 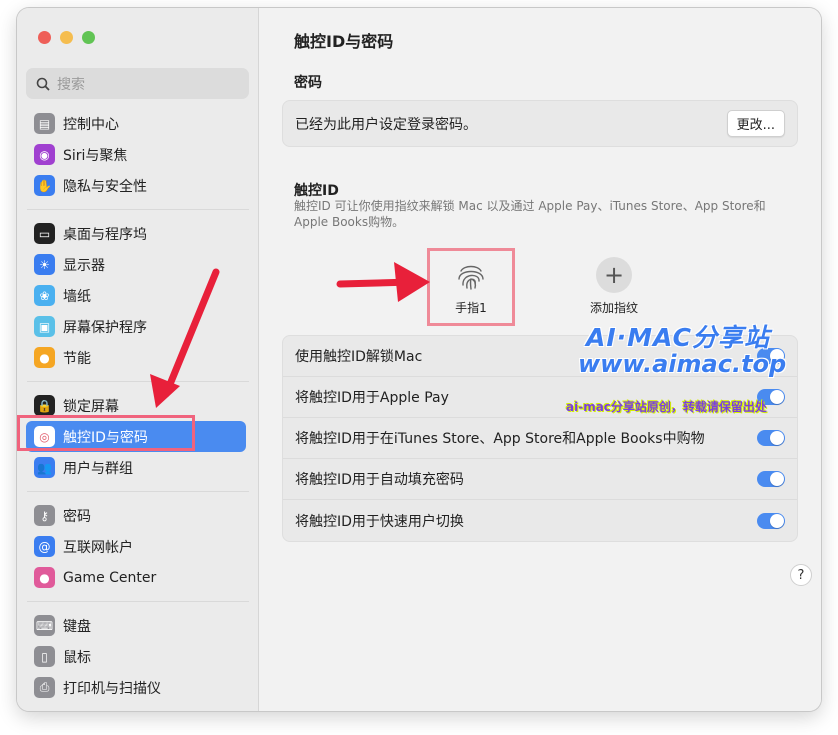 What do you see at coordinates (91, 406) in the screenshot?
I see `sidebar-item-label: 锁定屏幕` at bounding box center [91, 406].